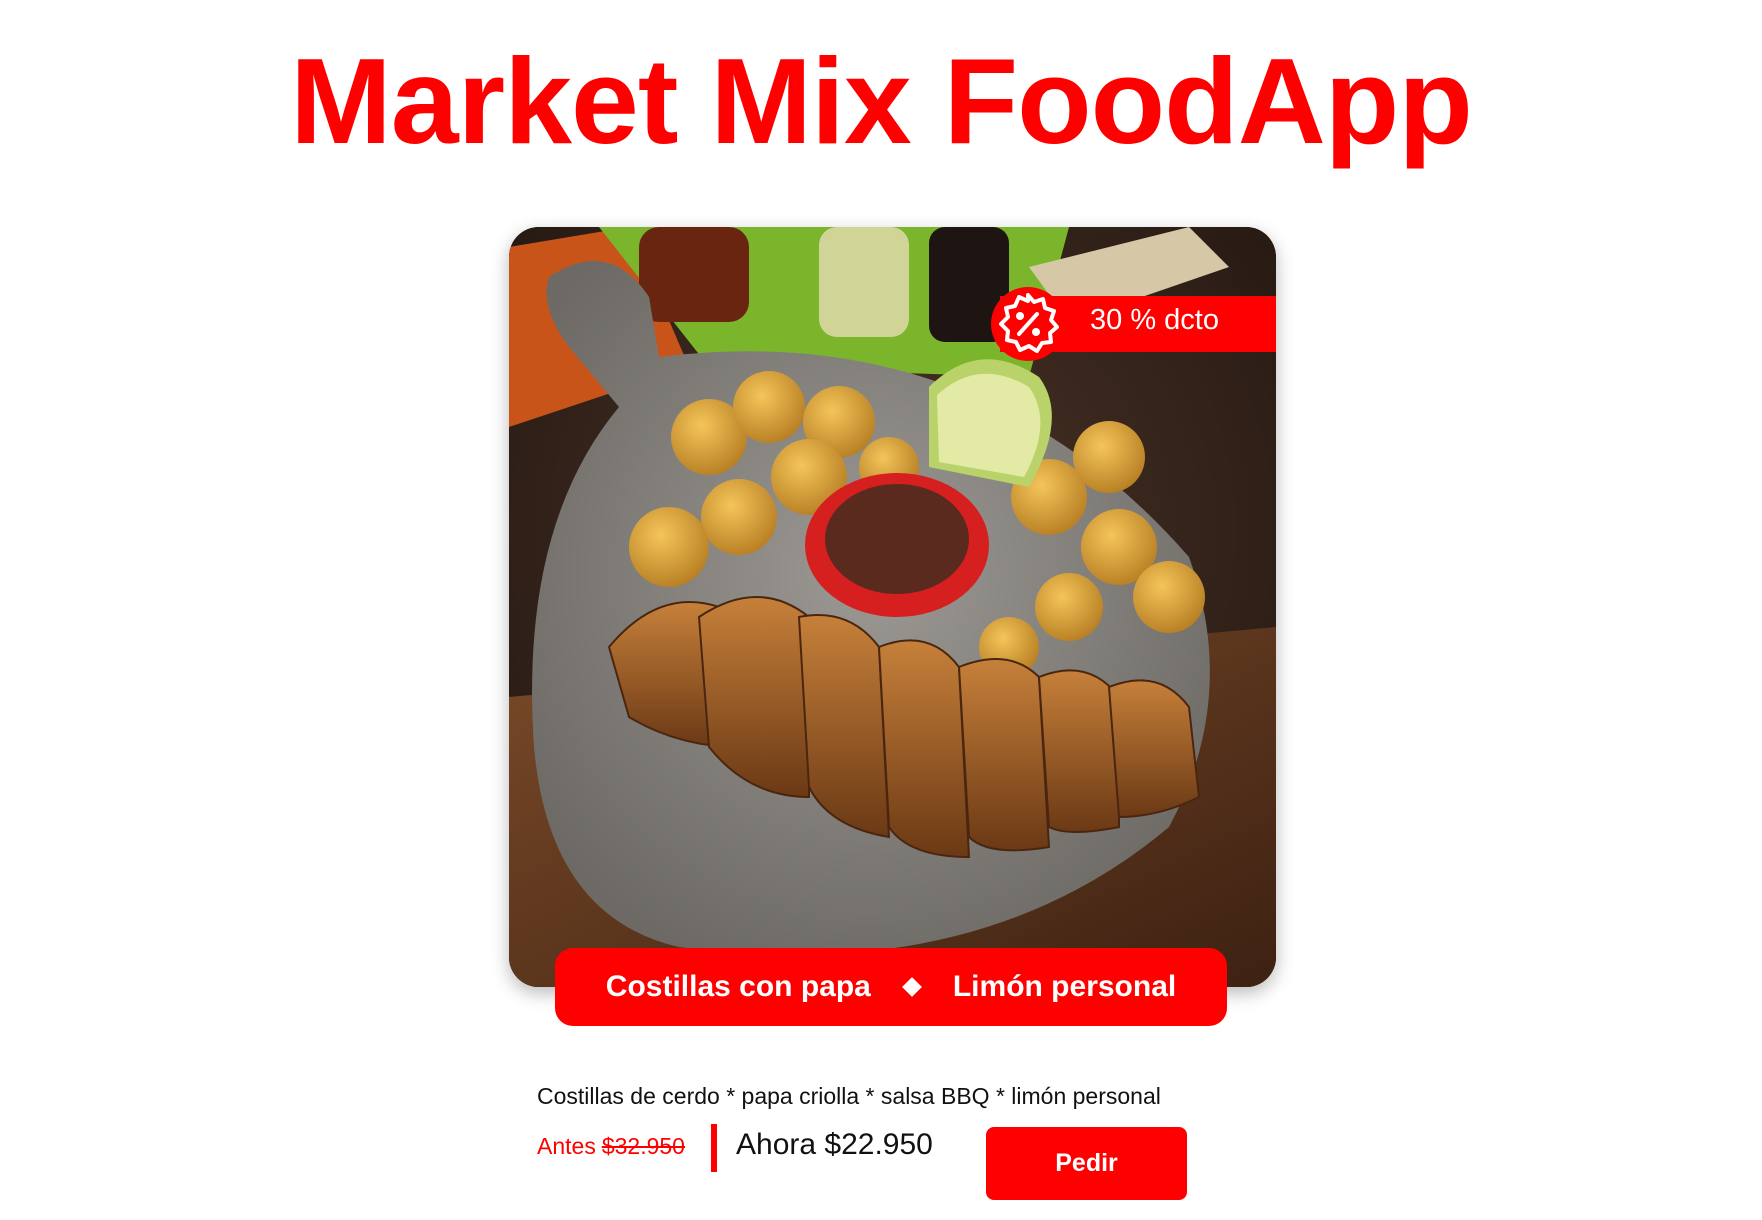 The height and width of the screenshot is (1220, 1762). What do you see at coordinates (911, 987) in the screenshot?
I see `diamond-separator-icon` at bounding box center [911, 987].